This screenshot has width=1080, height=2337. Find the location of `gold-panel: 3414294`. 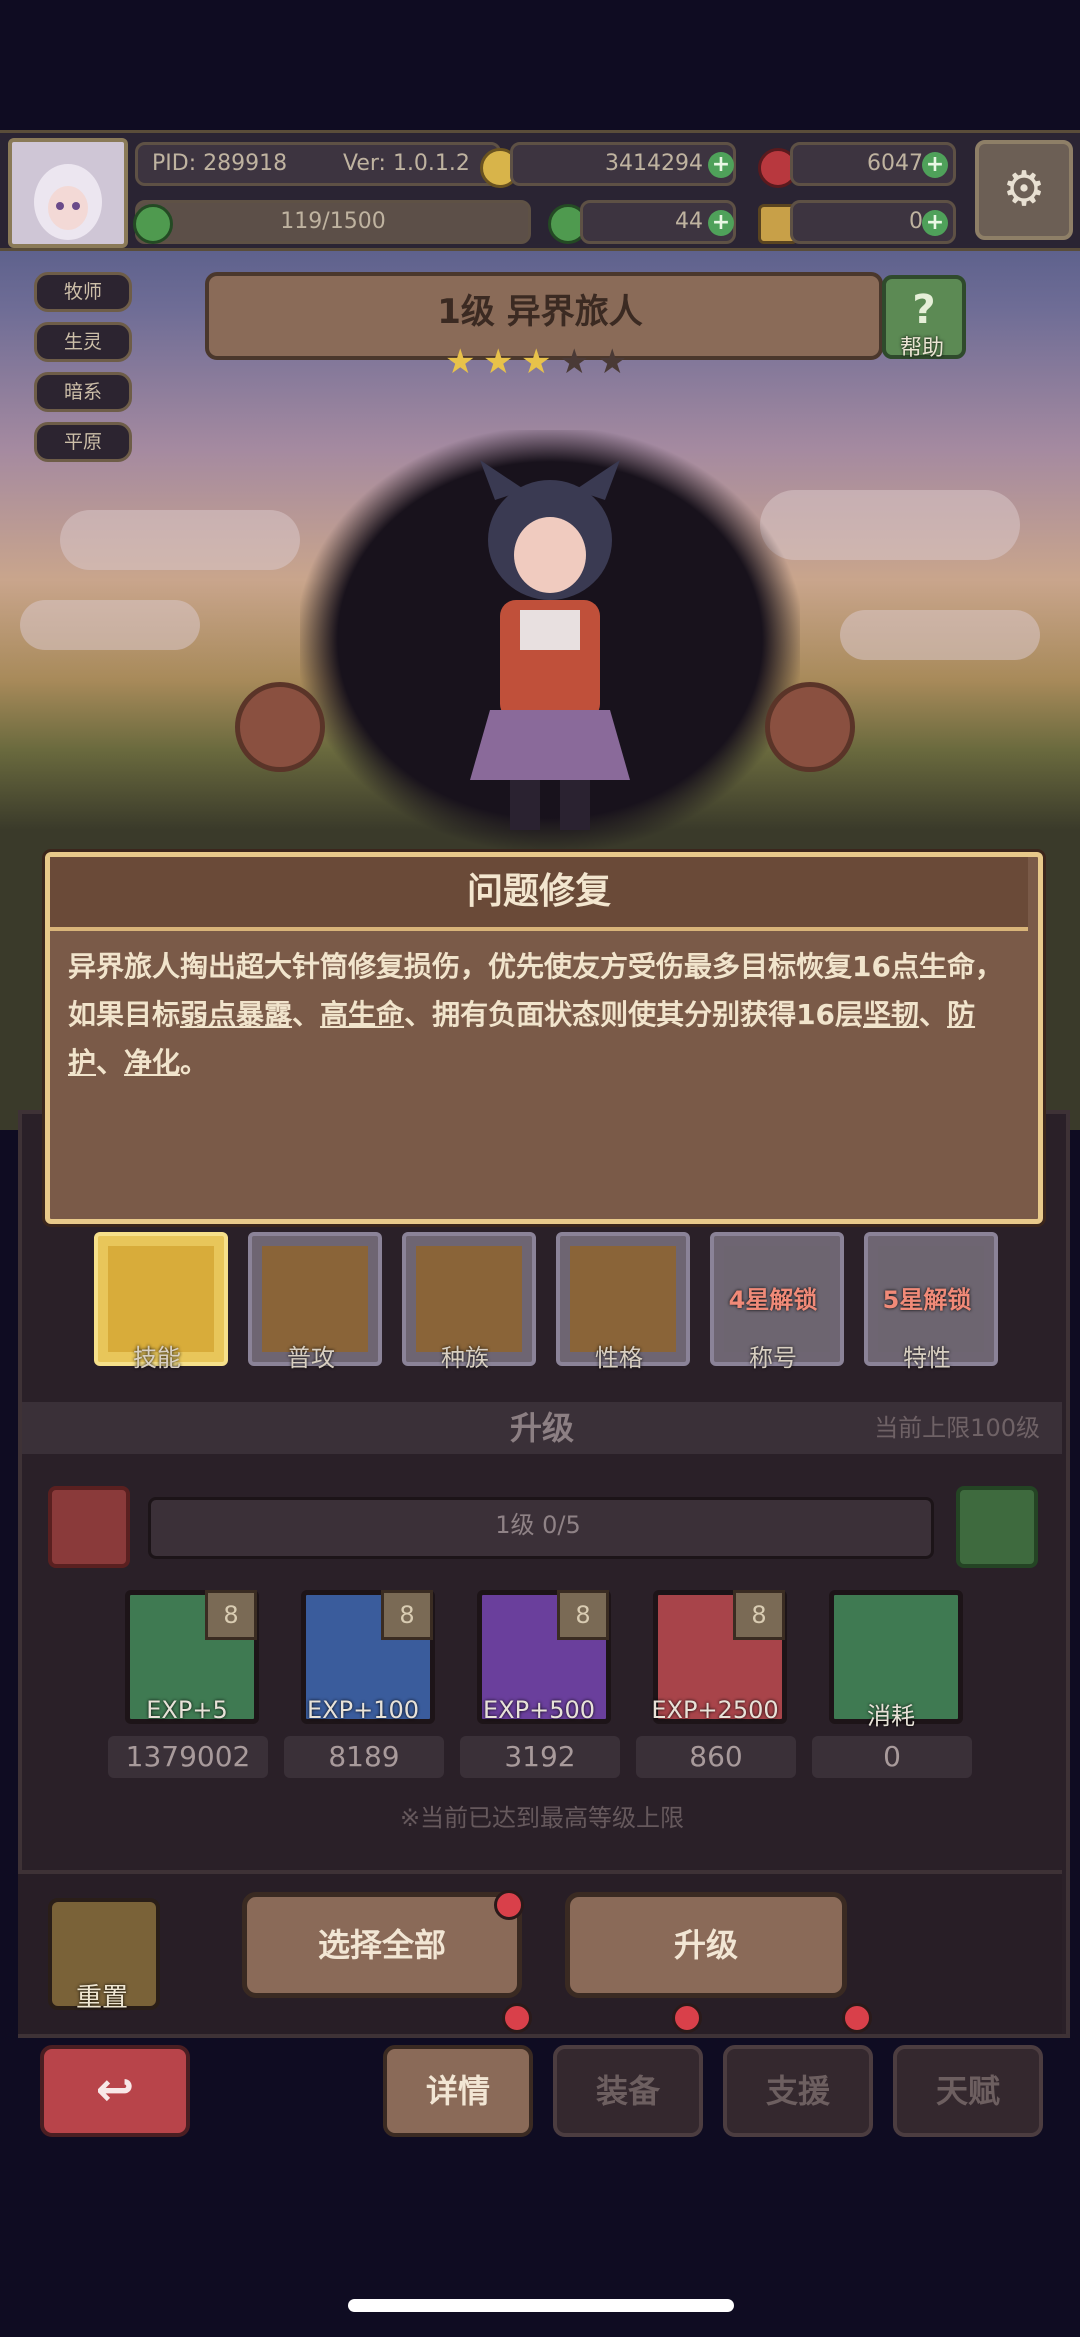

gold-panel: 3414294 is located at coordinates (623, 164).